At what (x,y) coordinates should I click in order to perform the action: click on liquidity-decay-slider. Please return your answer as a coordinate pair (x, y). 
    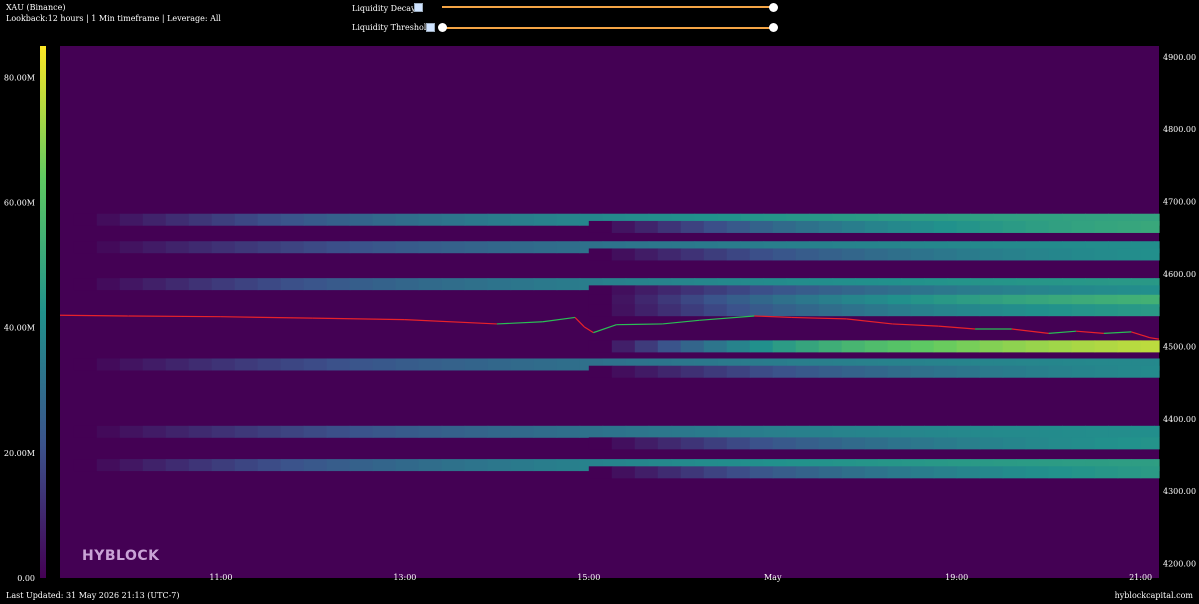
    Looking at the image, I should click on (607, 7).